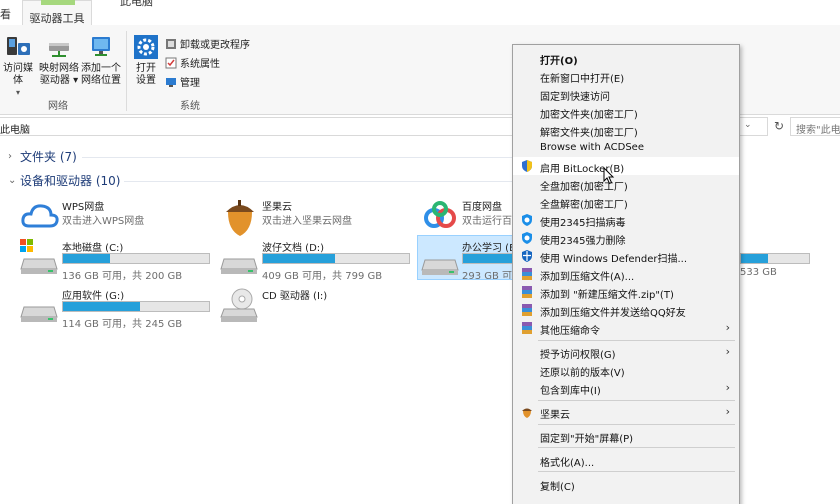  Describe the element at coordinates (626, 412) in the screenshot. I see `menu-item-jianguoyun: 坚果云 ›` at that location.